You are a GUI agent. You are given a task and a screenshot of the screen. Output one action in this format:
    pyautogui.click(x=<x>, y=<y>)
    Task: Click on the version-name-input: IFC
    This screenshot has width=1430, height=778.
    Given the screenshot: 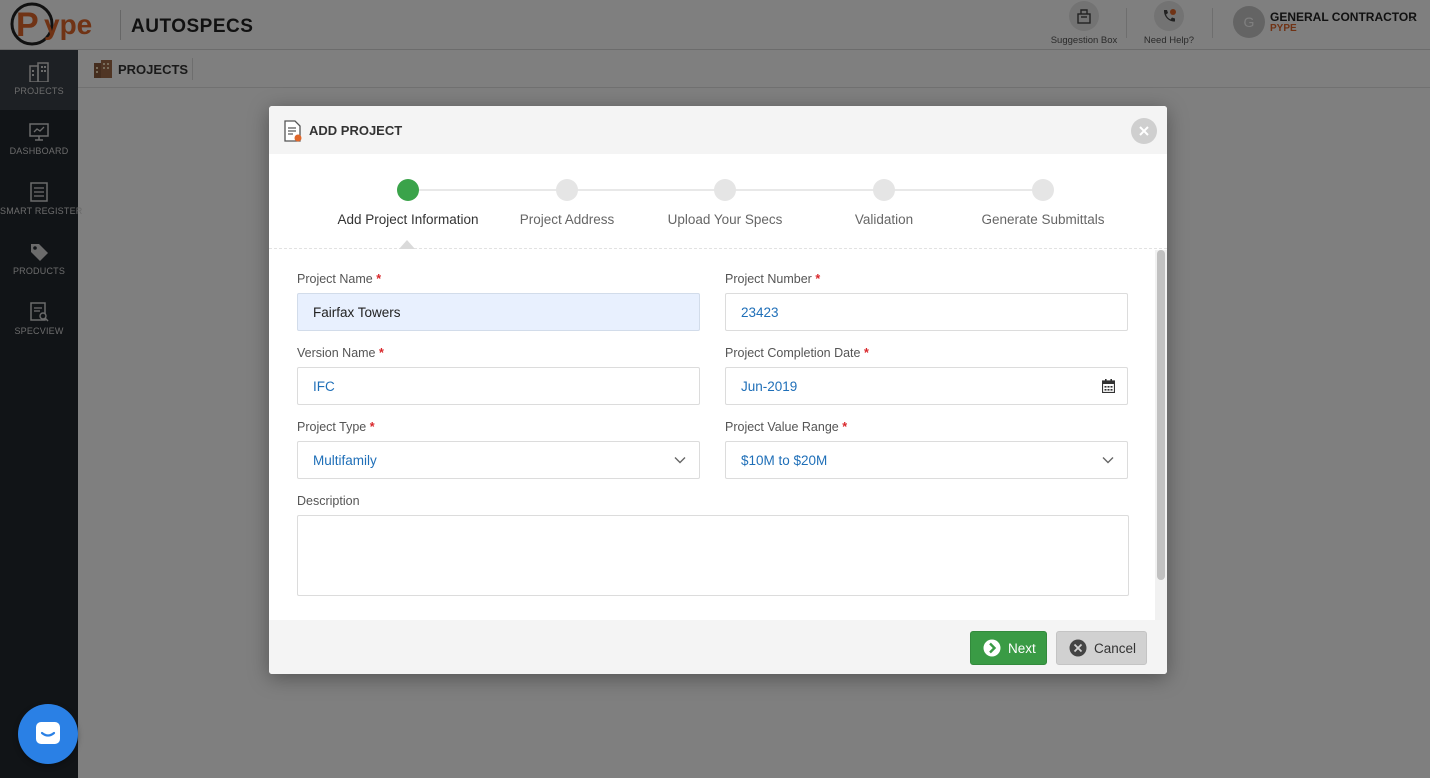 What is the action you would take?
    pyautogui.click(x=498, y=386)
    